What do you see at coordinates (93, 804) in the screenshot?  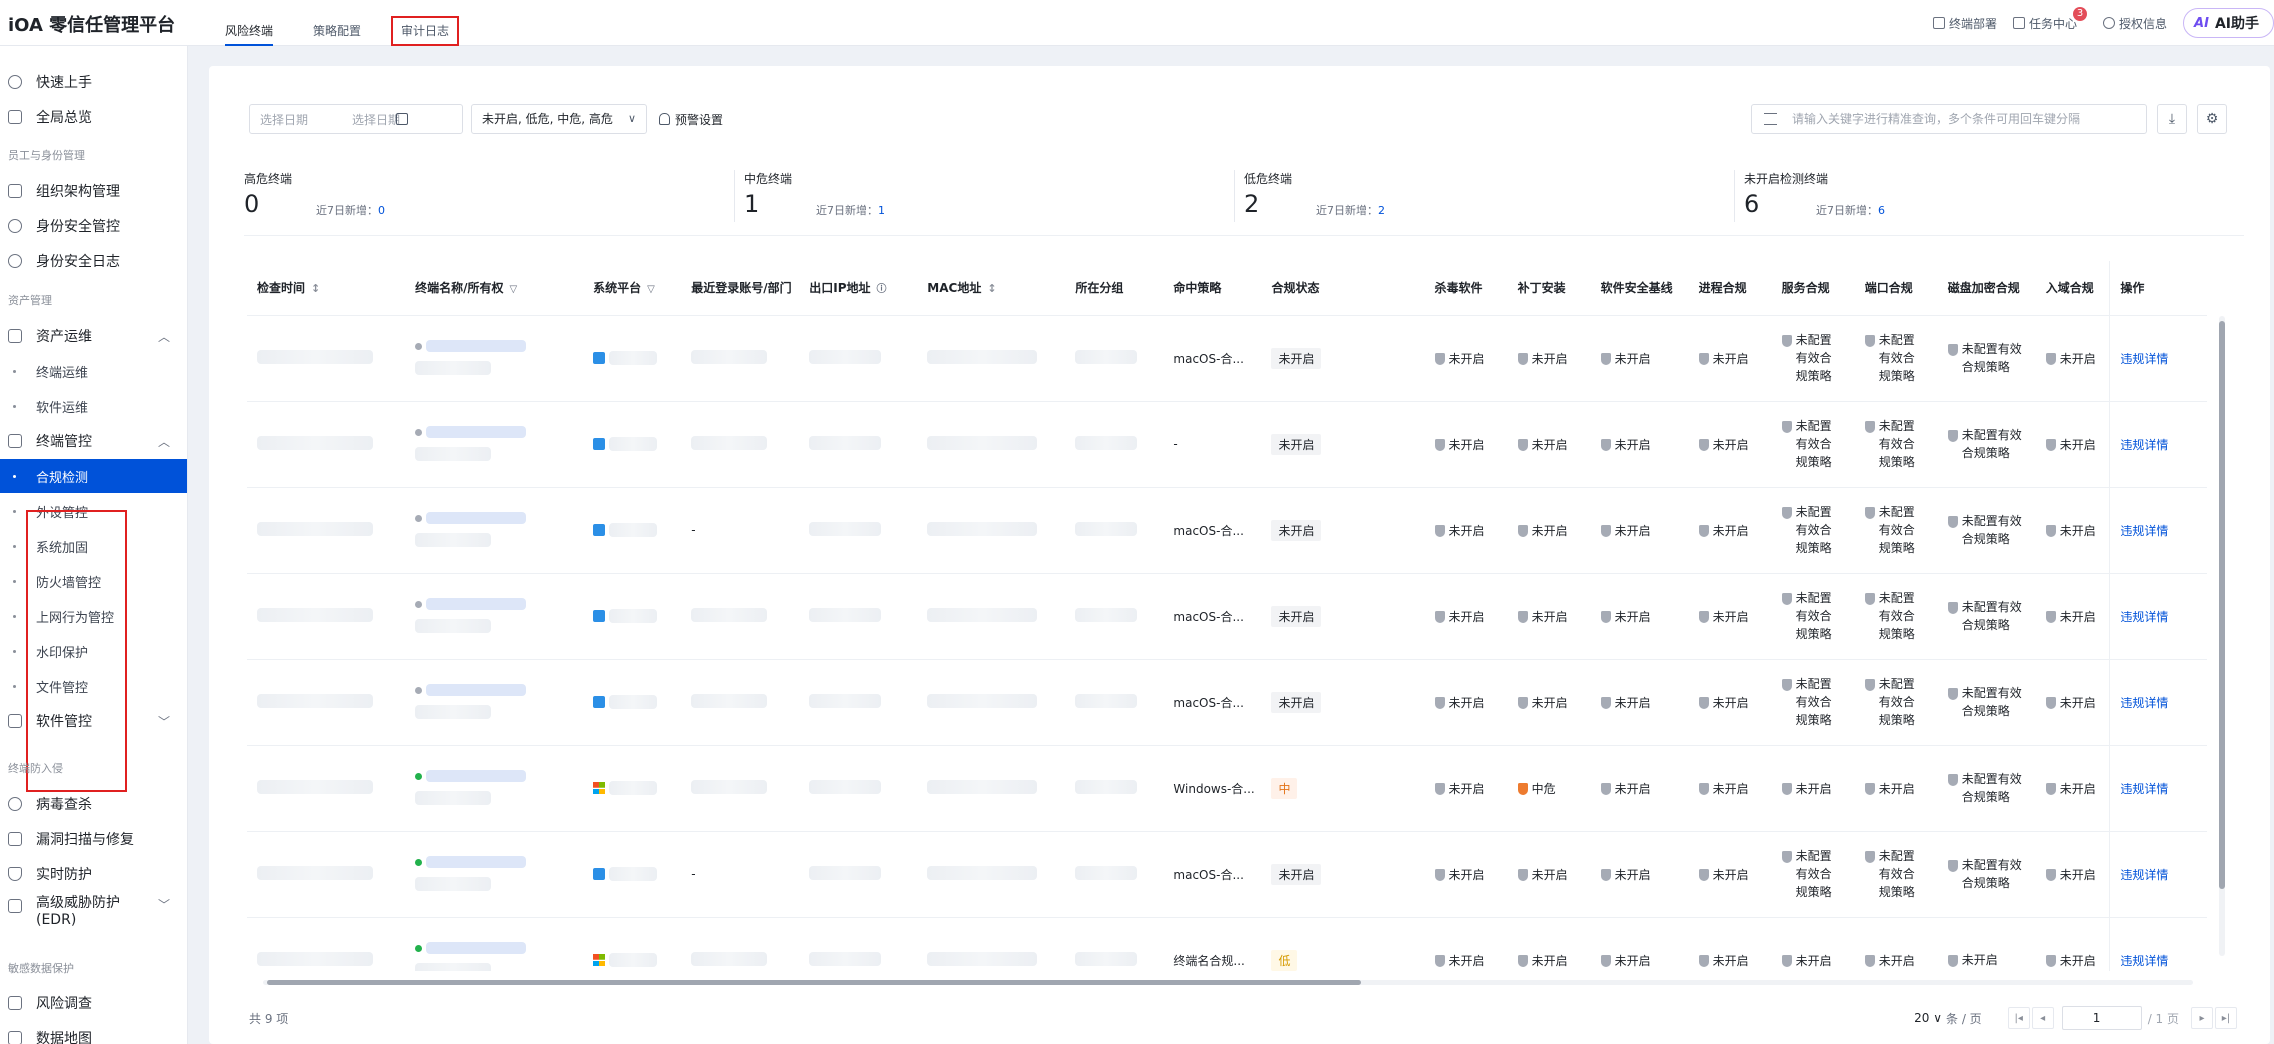 I see `sidebar-item-antivirus: 病毒查杀` at bounding box center [93, 804].